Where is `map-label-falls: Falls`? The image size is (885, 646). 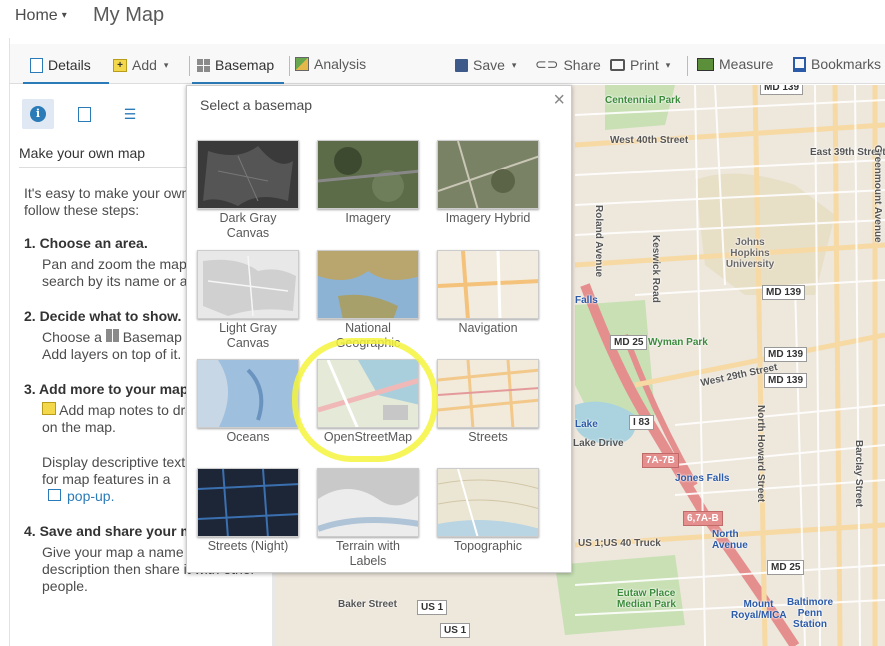
map-label-falls: Falls is located at coordinates (586, 300).